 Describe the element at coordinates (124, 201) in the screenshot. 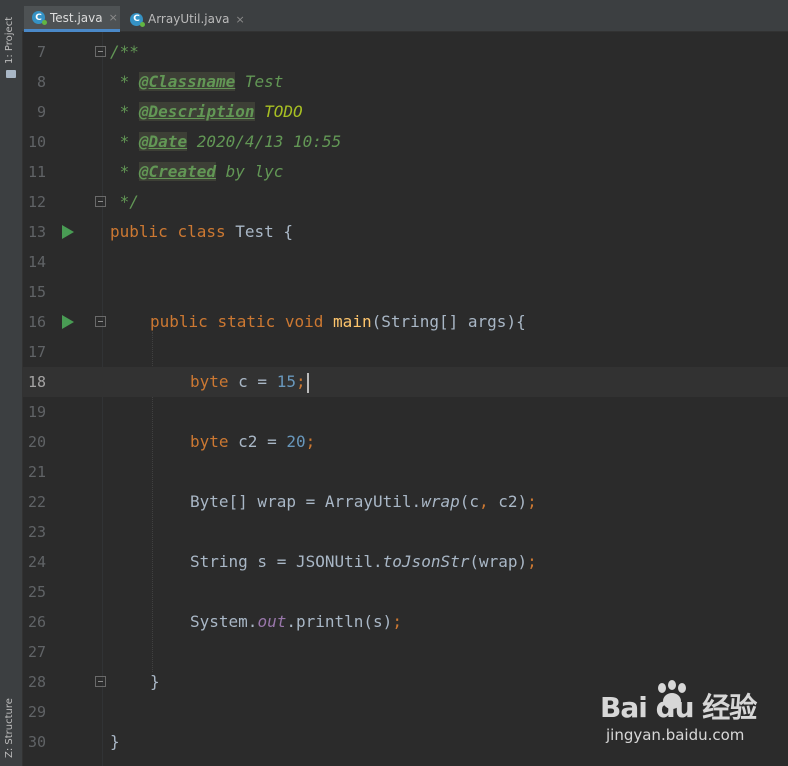

I see `doc-comment: */` at that location.